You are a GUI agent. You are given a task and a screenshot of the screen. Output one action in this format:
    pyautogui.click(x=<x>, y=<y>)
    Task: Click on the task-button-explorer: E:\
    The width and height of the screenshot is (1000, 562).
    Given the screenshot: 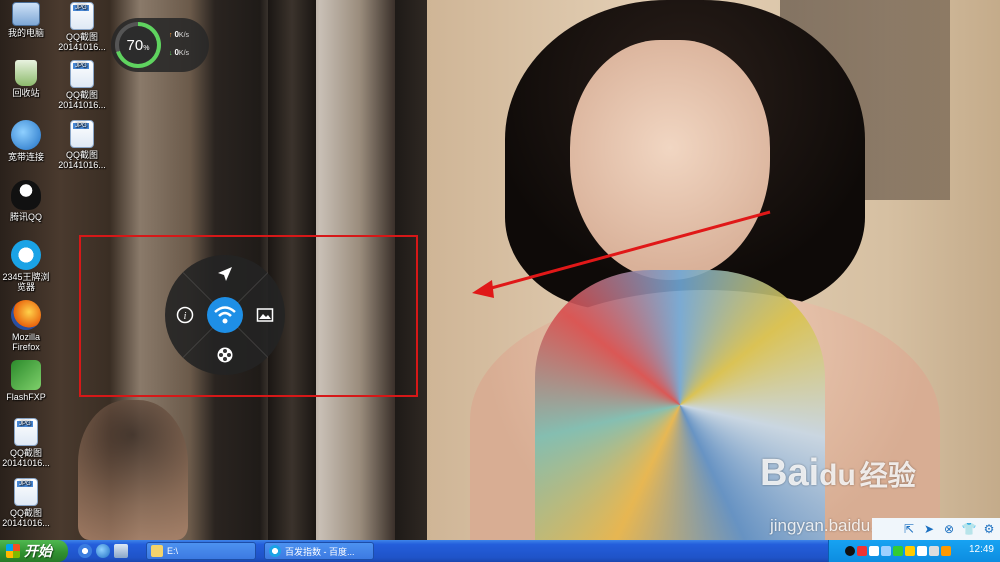 What is the action you would take?
    pyautogui.click(x=201, y=551)
    